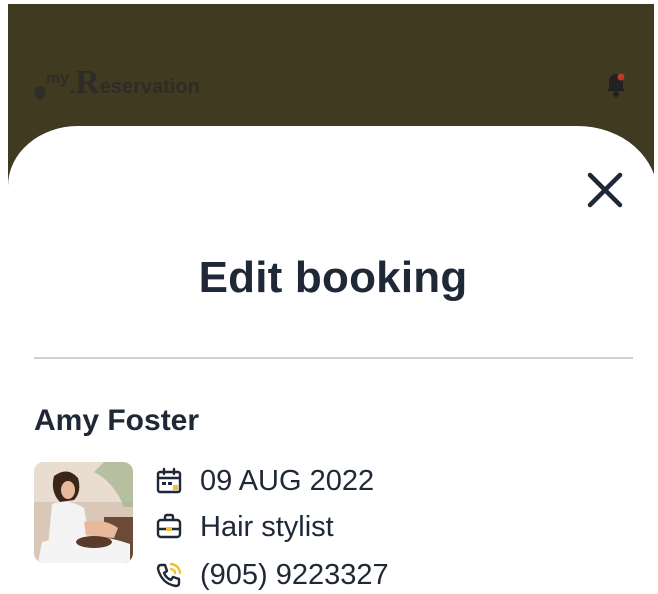 The image size is (658, 594). I want to click on close-icon, so click(605, 190).